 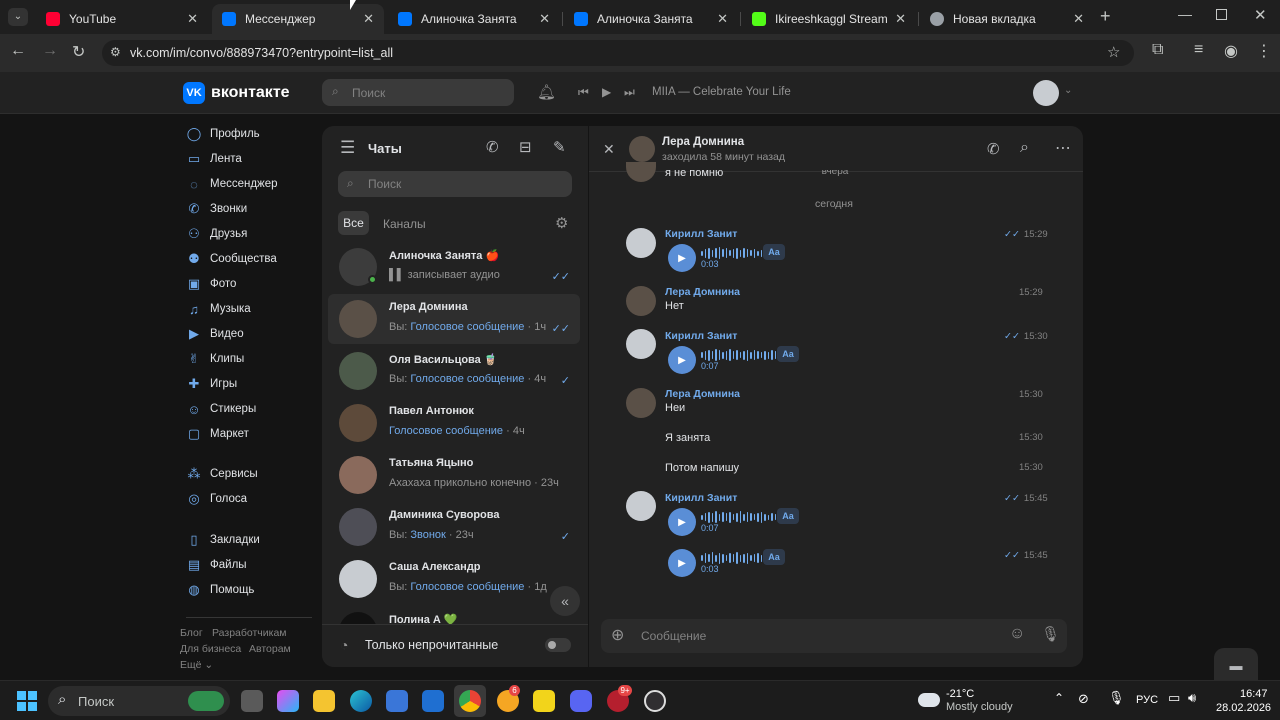 What do you see at coordinates (559, 147) in the screenshot?
I see `compose-icon: ✎` at bounding box center [559, 147].